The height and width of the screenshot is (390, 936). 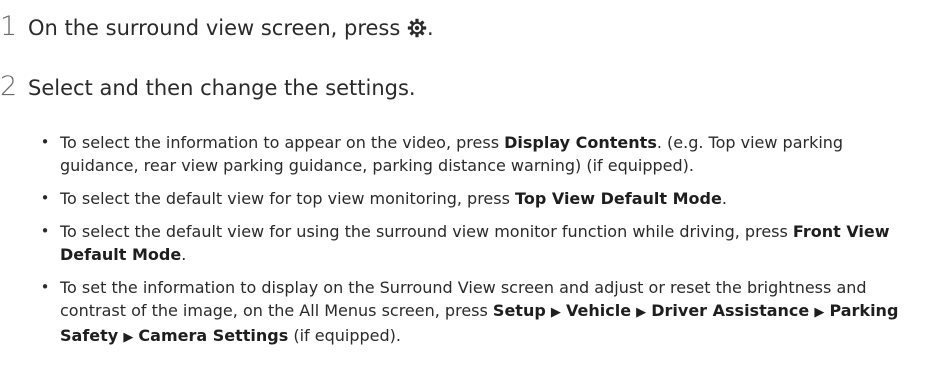 I want to click on menu-path-setup: Setup, so click(x=519, y=310).